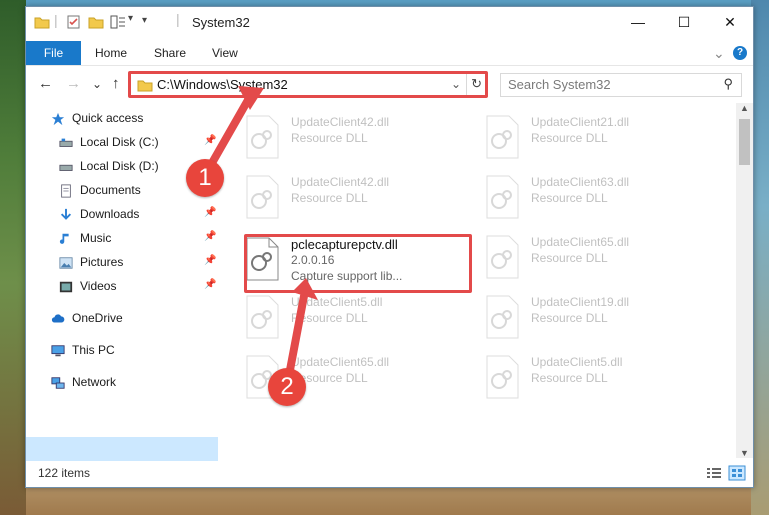 The image size is (769, 515). I want to click on step-1-badge: 1, so click(205, 178).